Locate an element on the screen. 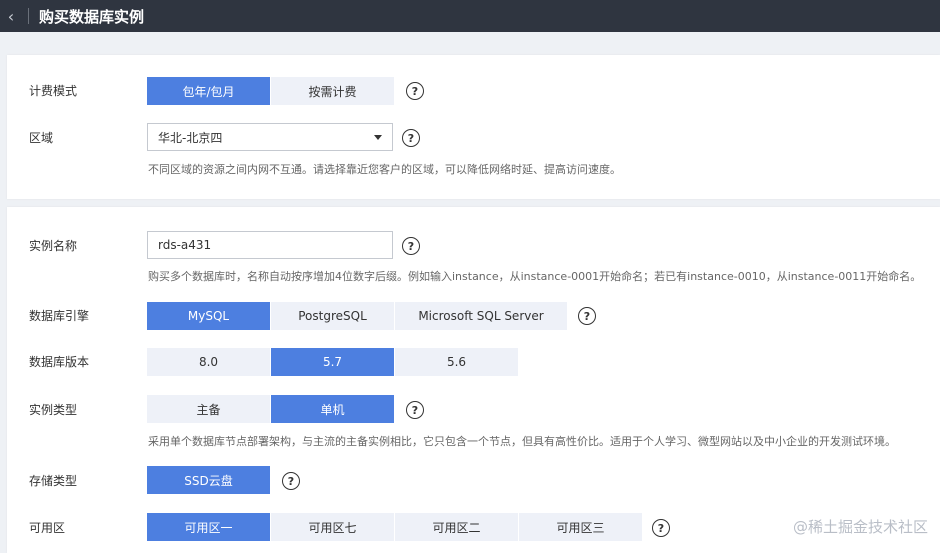  version-option-5-7: 5.7 is located at coordinates (333, 362).